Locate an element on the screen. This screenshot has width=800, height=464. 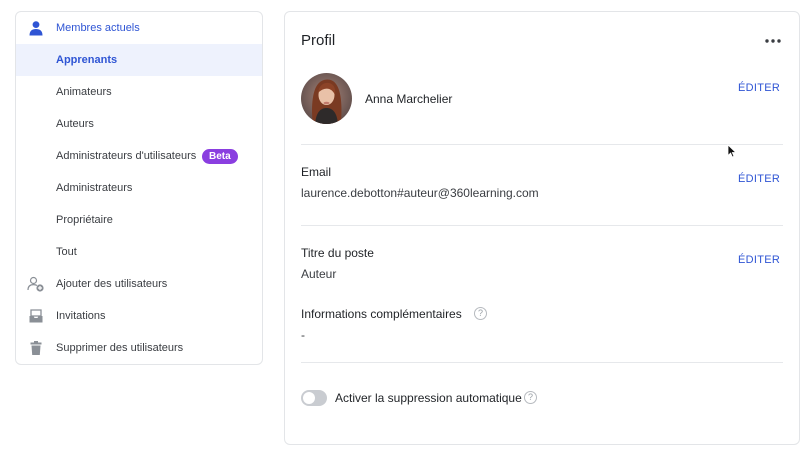
email-label: Email is located at coordinates (316, 172).